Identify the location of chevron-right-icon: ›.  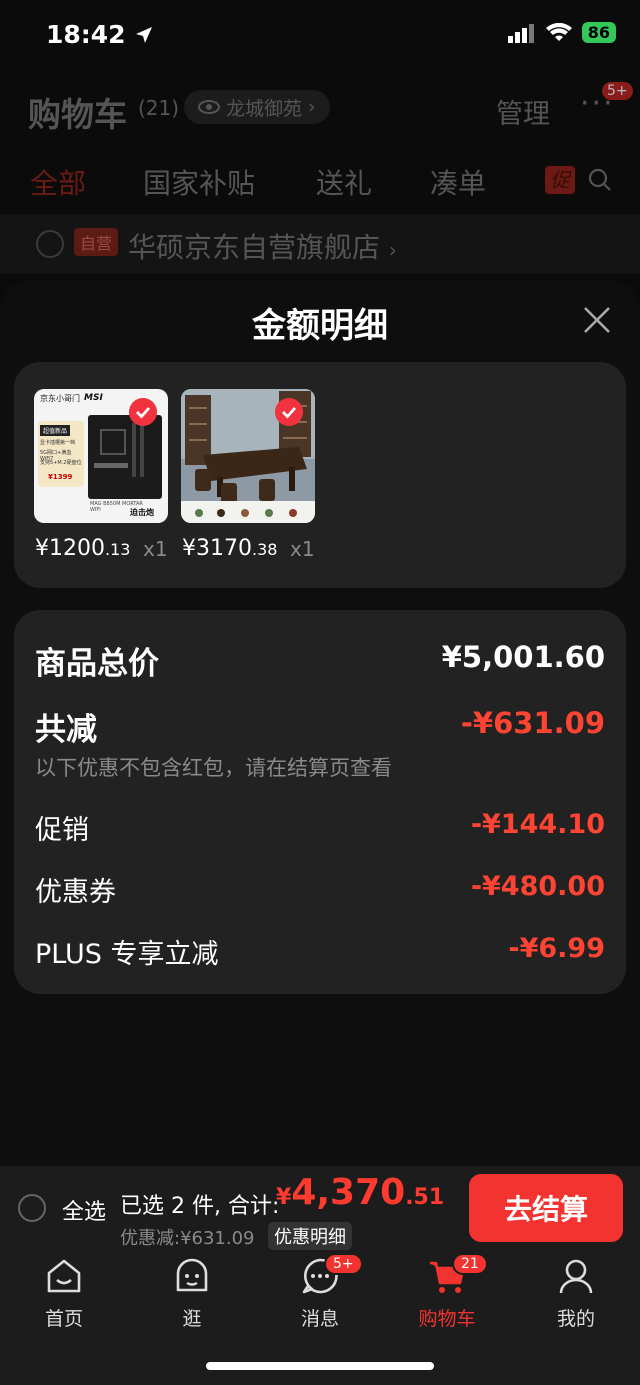
(312, 107).